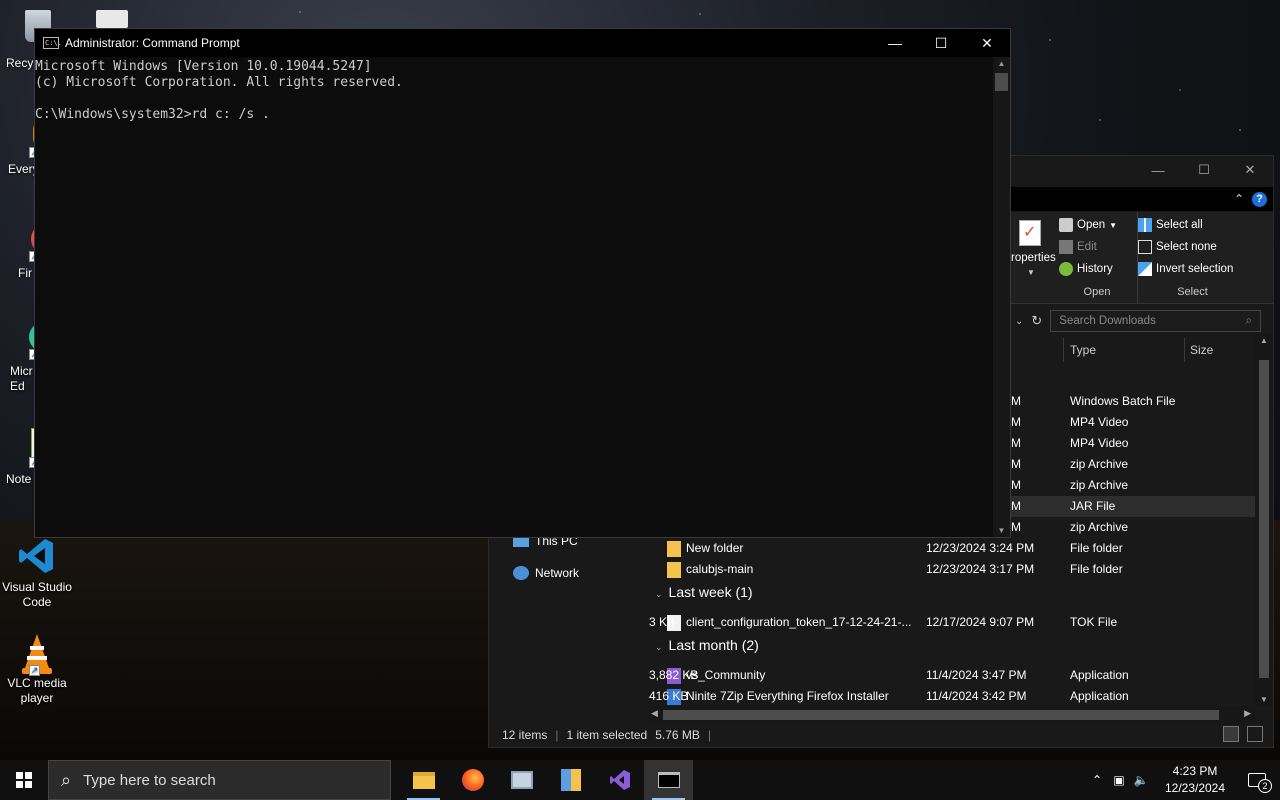 This screenshot has height=800, width=1280. Describe the element at coordinates (568, 621) in the screenshot. I see `navigation-pane: This PC Network` at that location.